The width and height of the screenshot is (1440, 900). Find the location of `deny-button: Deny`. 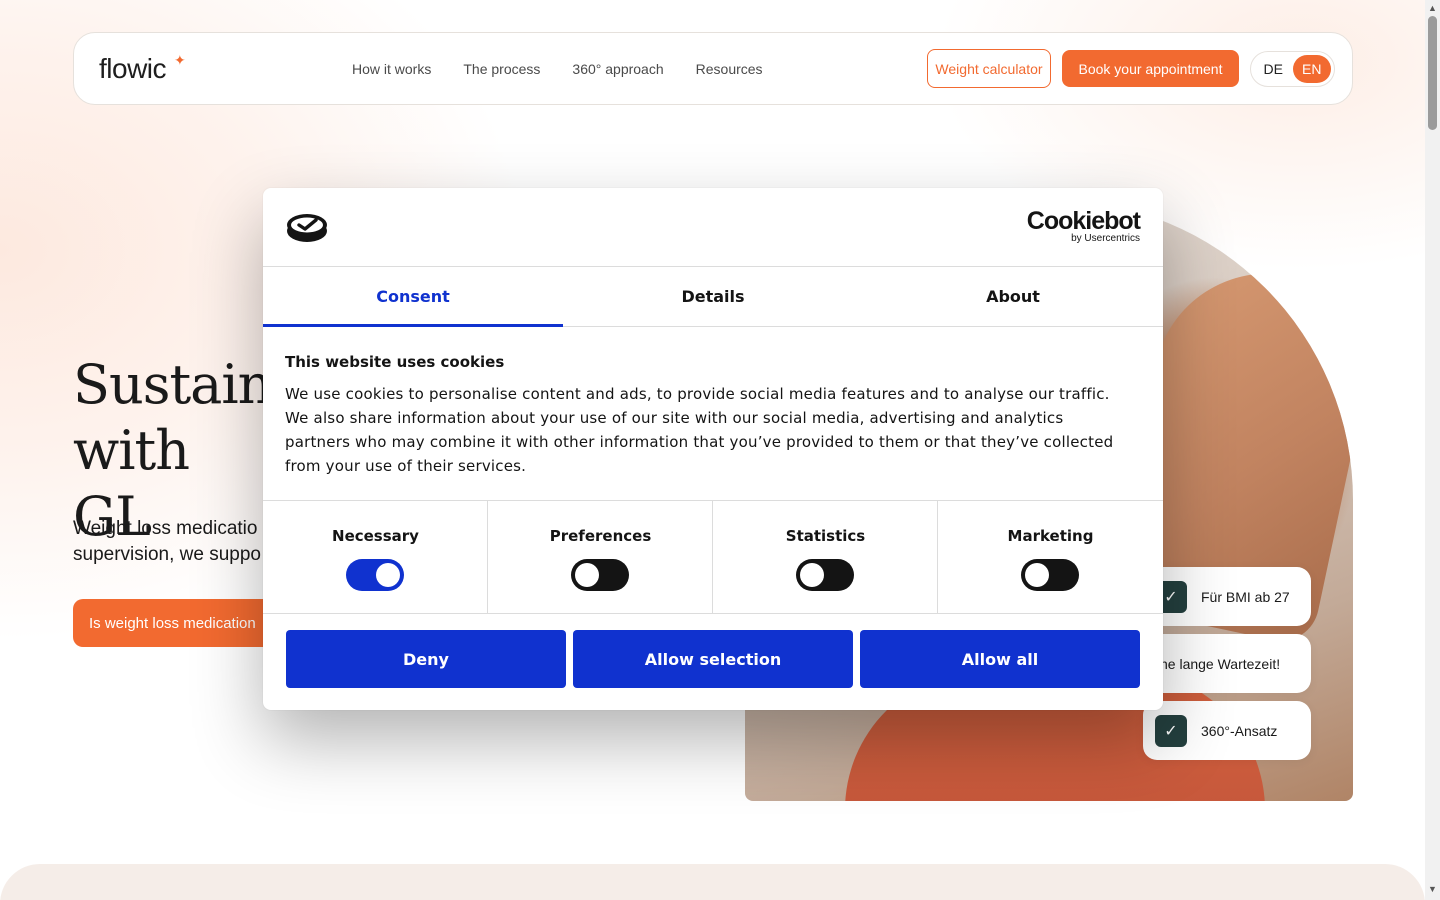

deny-button: Deny is located at coordinates (426, 659).